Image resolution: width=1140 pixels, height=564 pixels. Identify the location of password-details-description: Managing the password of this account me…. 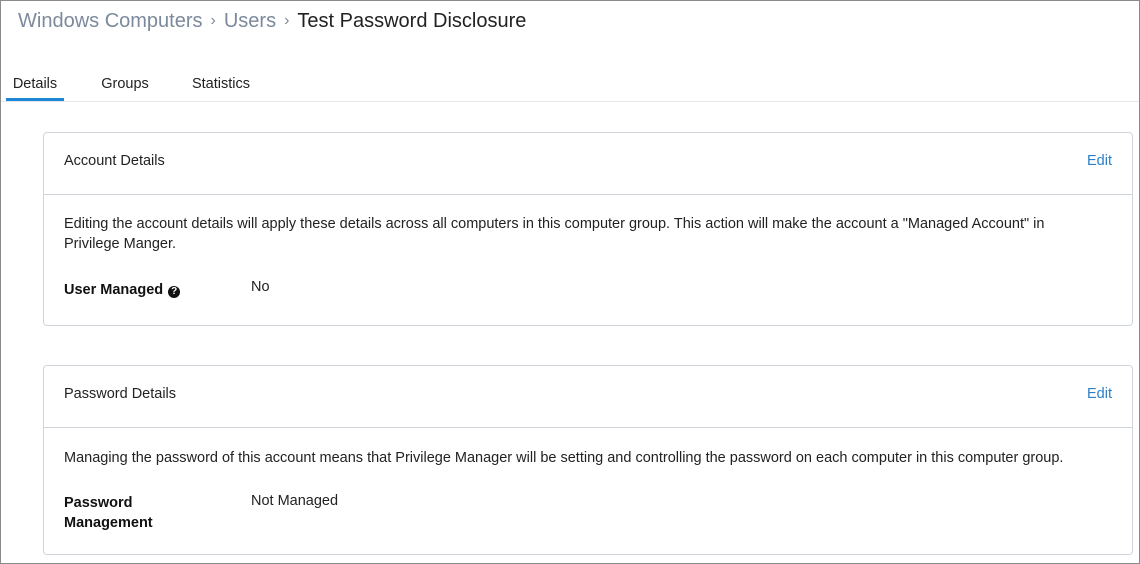
(564, 458).